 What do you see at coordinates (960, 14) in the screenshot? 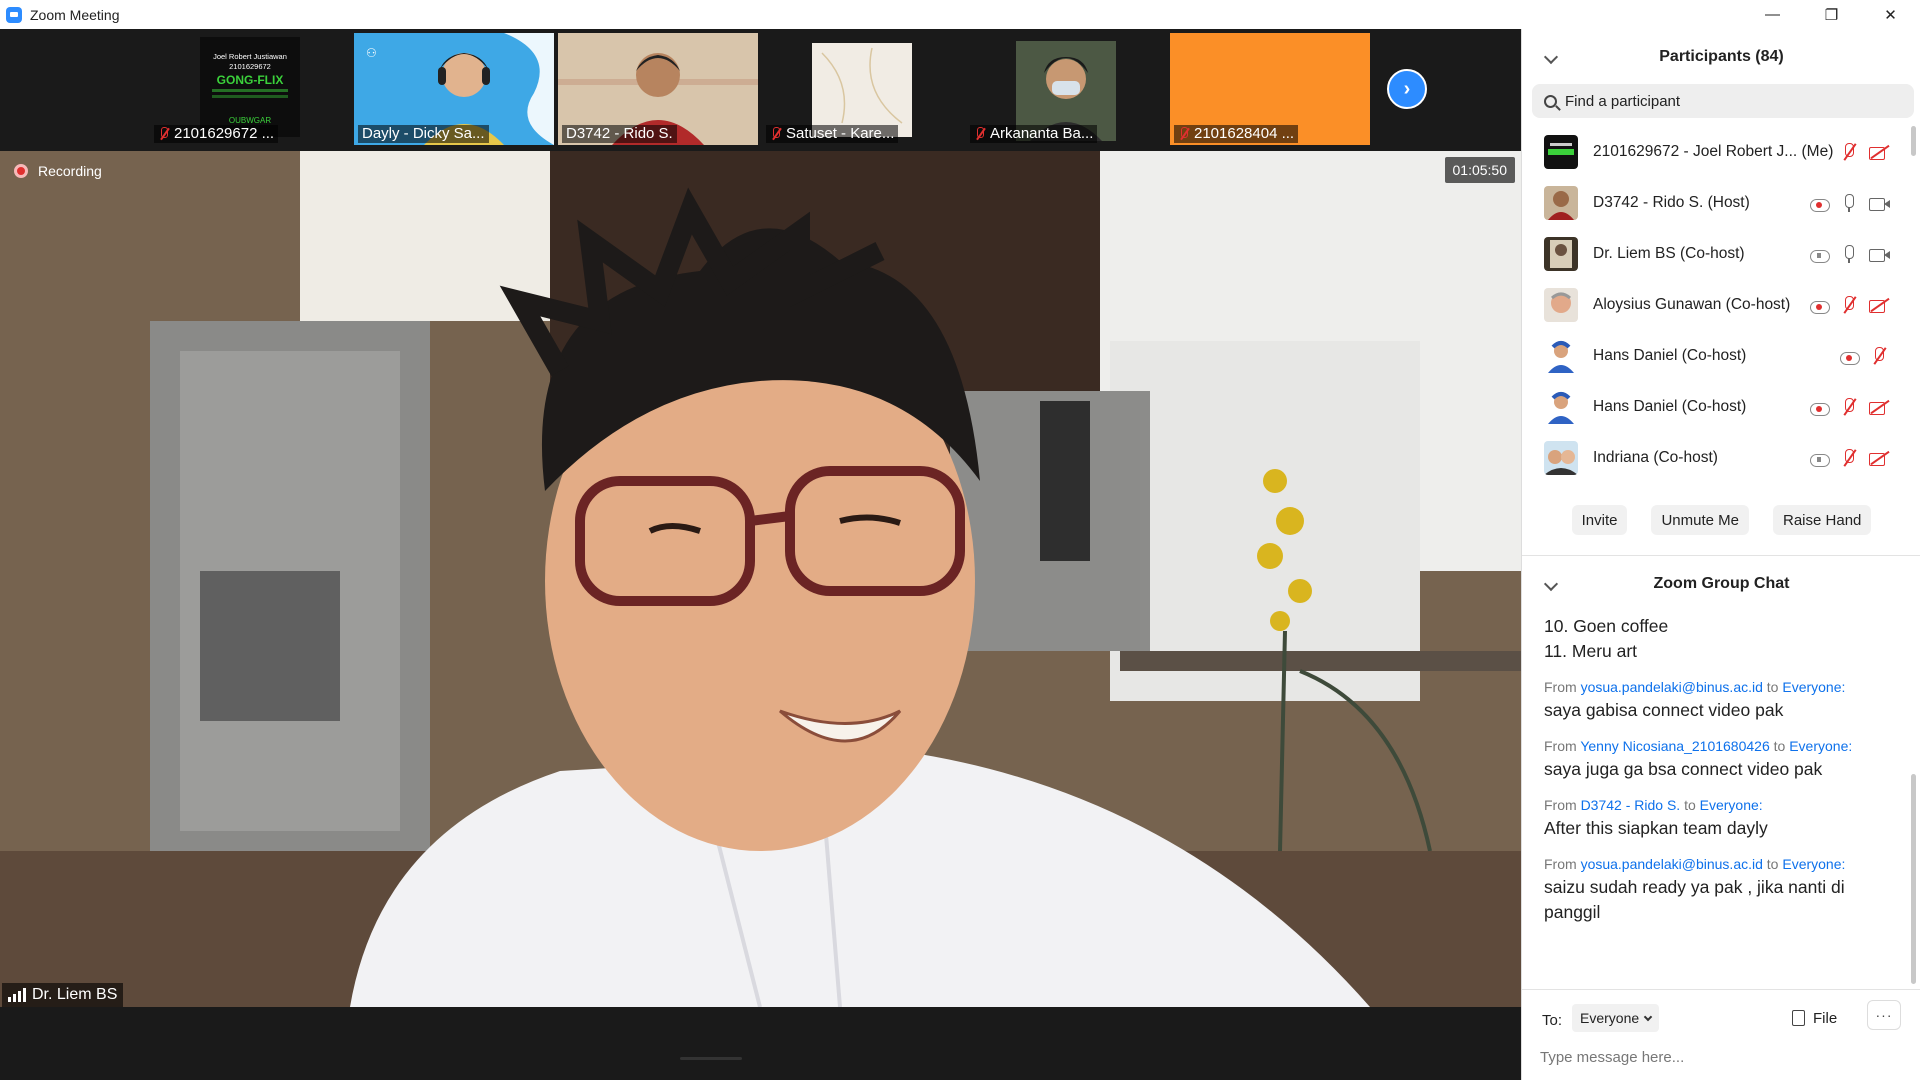
I see `title-bar: Zoom Meeting — ❐ ✕` at bounding box center [960, 14].